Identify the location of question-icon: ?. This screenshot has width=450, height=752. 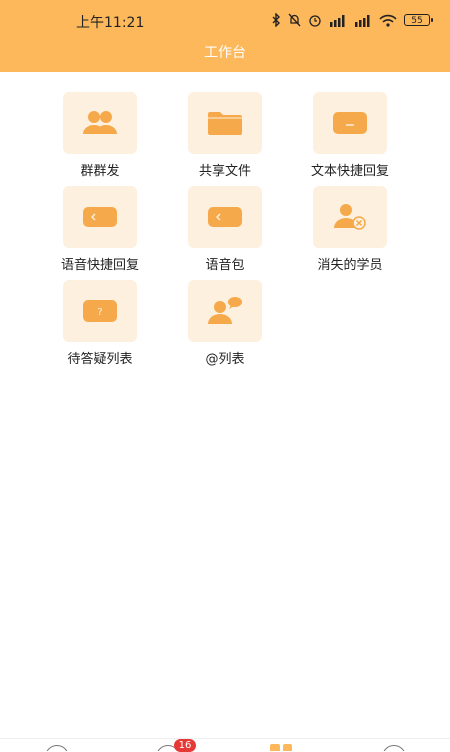
(100, 311).